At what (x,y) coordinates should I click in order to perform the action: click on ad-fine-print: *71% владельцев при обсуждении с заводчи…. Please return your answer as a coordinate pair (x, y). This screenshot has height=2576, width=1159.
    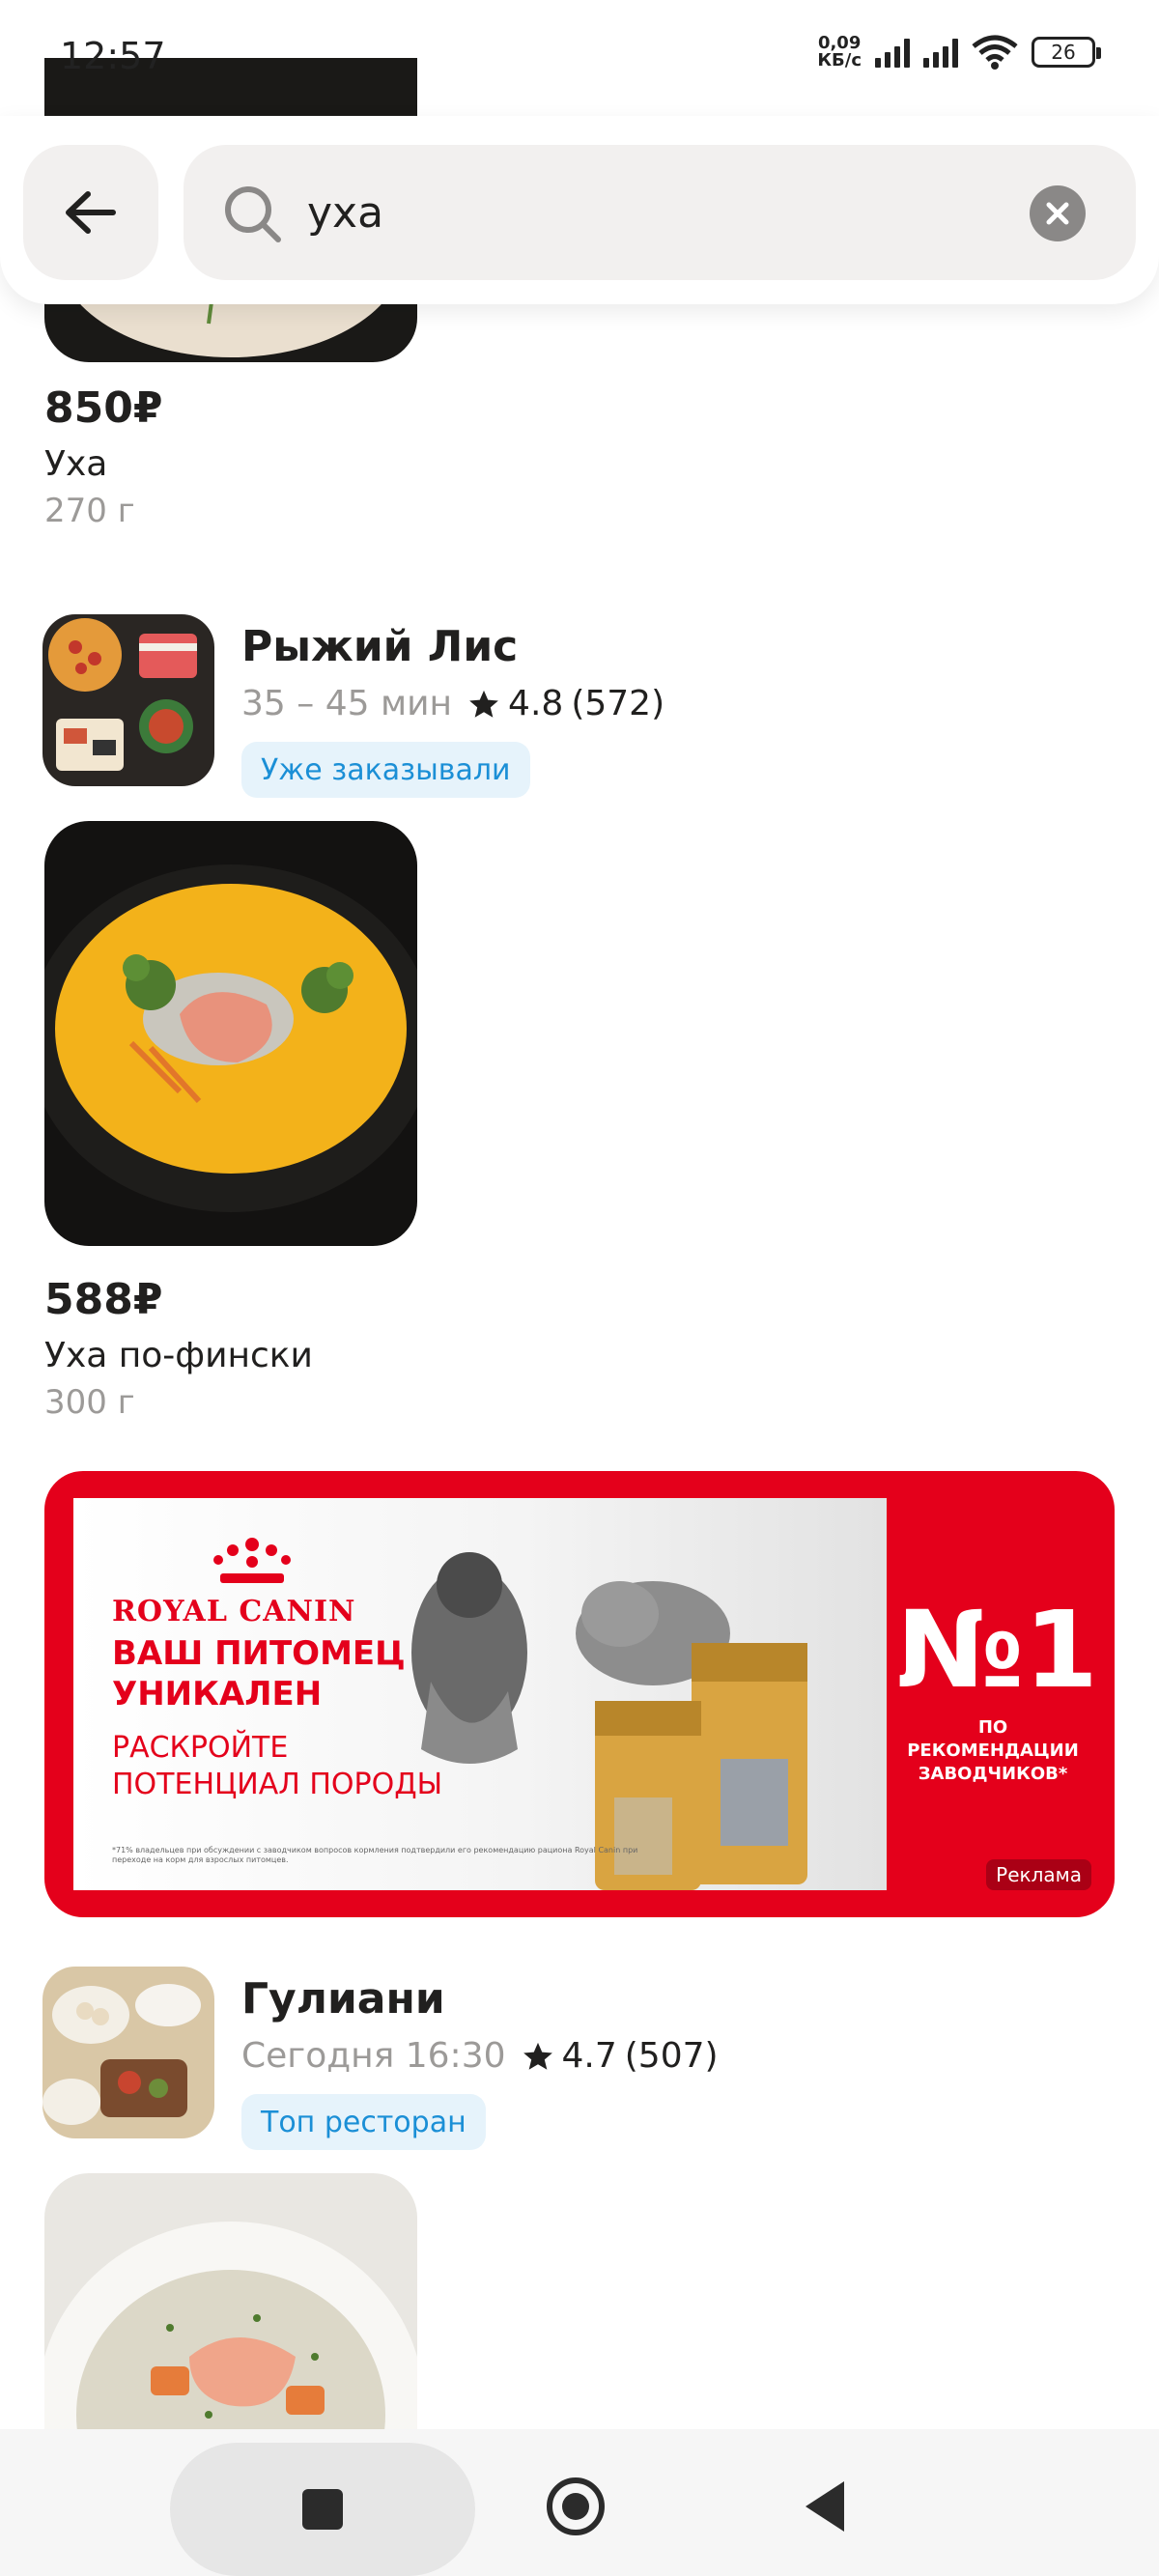
    Looking at the image, I should click on (375, 1855).